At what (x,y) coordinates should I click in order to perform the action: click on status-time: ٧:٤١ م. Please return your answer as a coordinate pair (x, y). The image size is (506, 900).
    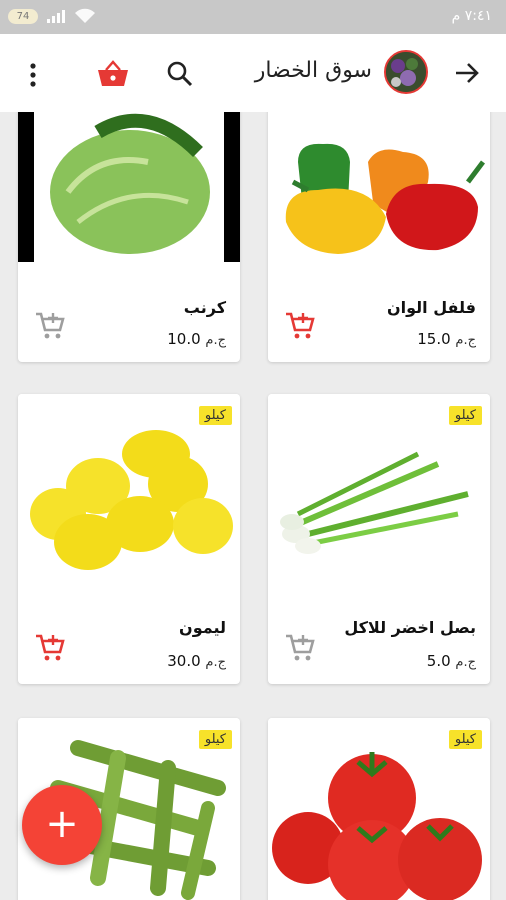
    Looking at the image, I should click on (471, 16).